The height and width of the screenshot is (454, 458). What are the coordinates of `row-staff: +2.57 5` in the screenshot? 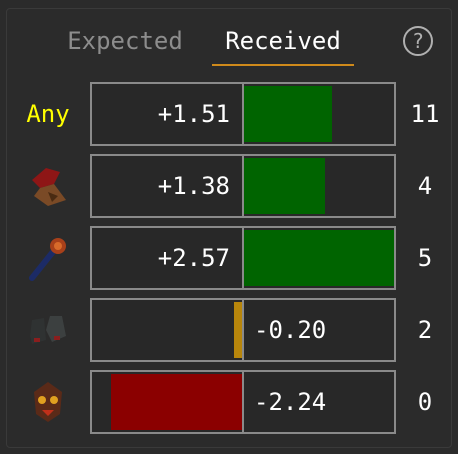 It's located at (229, 258).